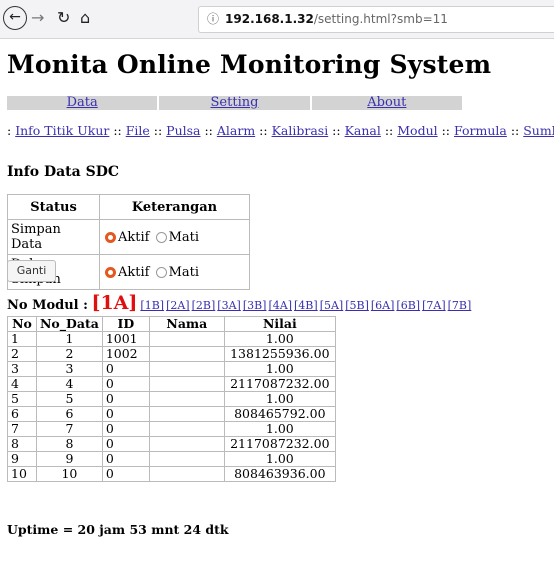 This screenshot has width=554, height=565. What do you see at coordinates (213, 19) in the screenshot?
I see `info-icon: ⓘ` at bounding box center [213, 19].